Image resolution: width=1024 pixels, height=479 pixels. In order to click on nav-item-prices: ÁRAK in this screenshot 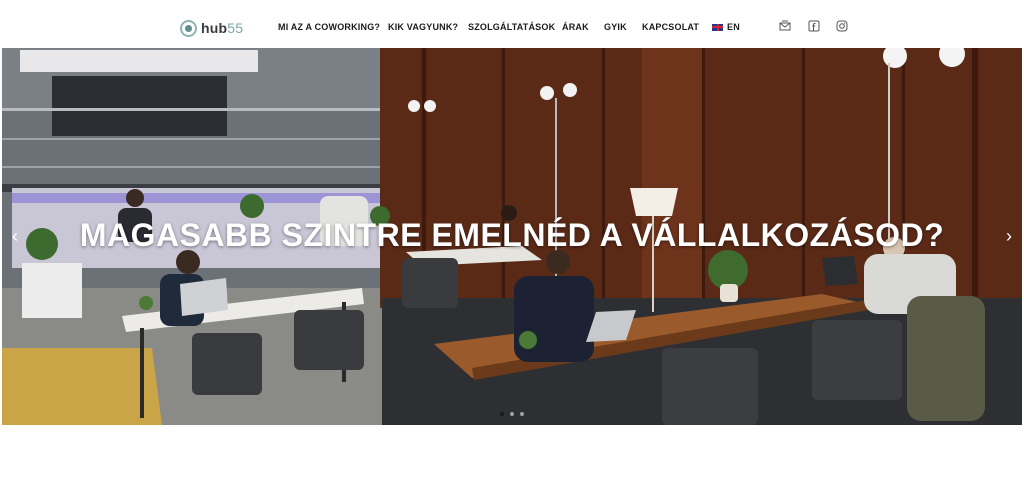, I will do `click(575, 27)`.